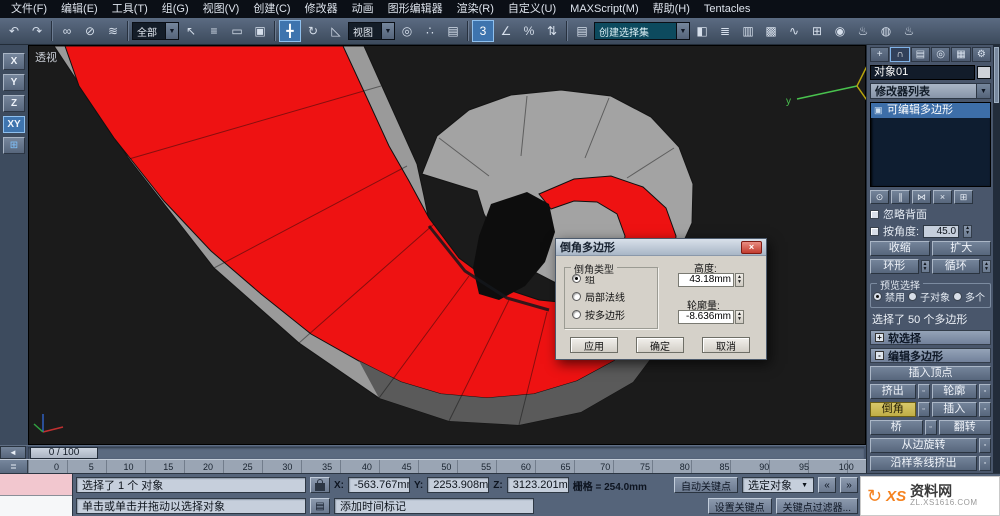 The width and height of the screenshot is (1000, 516). I want to click on bevel-type-local-radio, so click(576, 296).